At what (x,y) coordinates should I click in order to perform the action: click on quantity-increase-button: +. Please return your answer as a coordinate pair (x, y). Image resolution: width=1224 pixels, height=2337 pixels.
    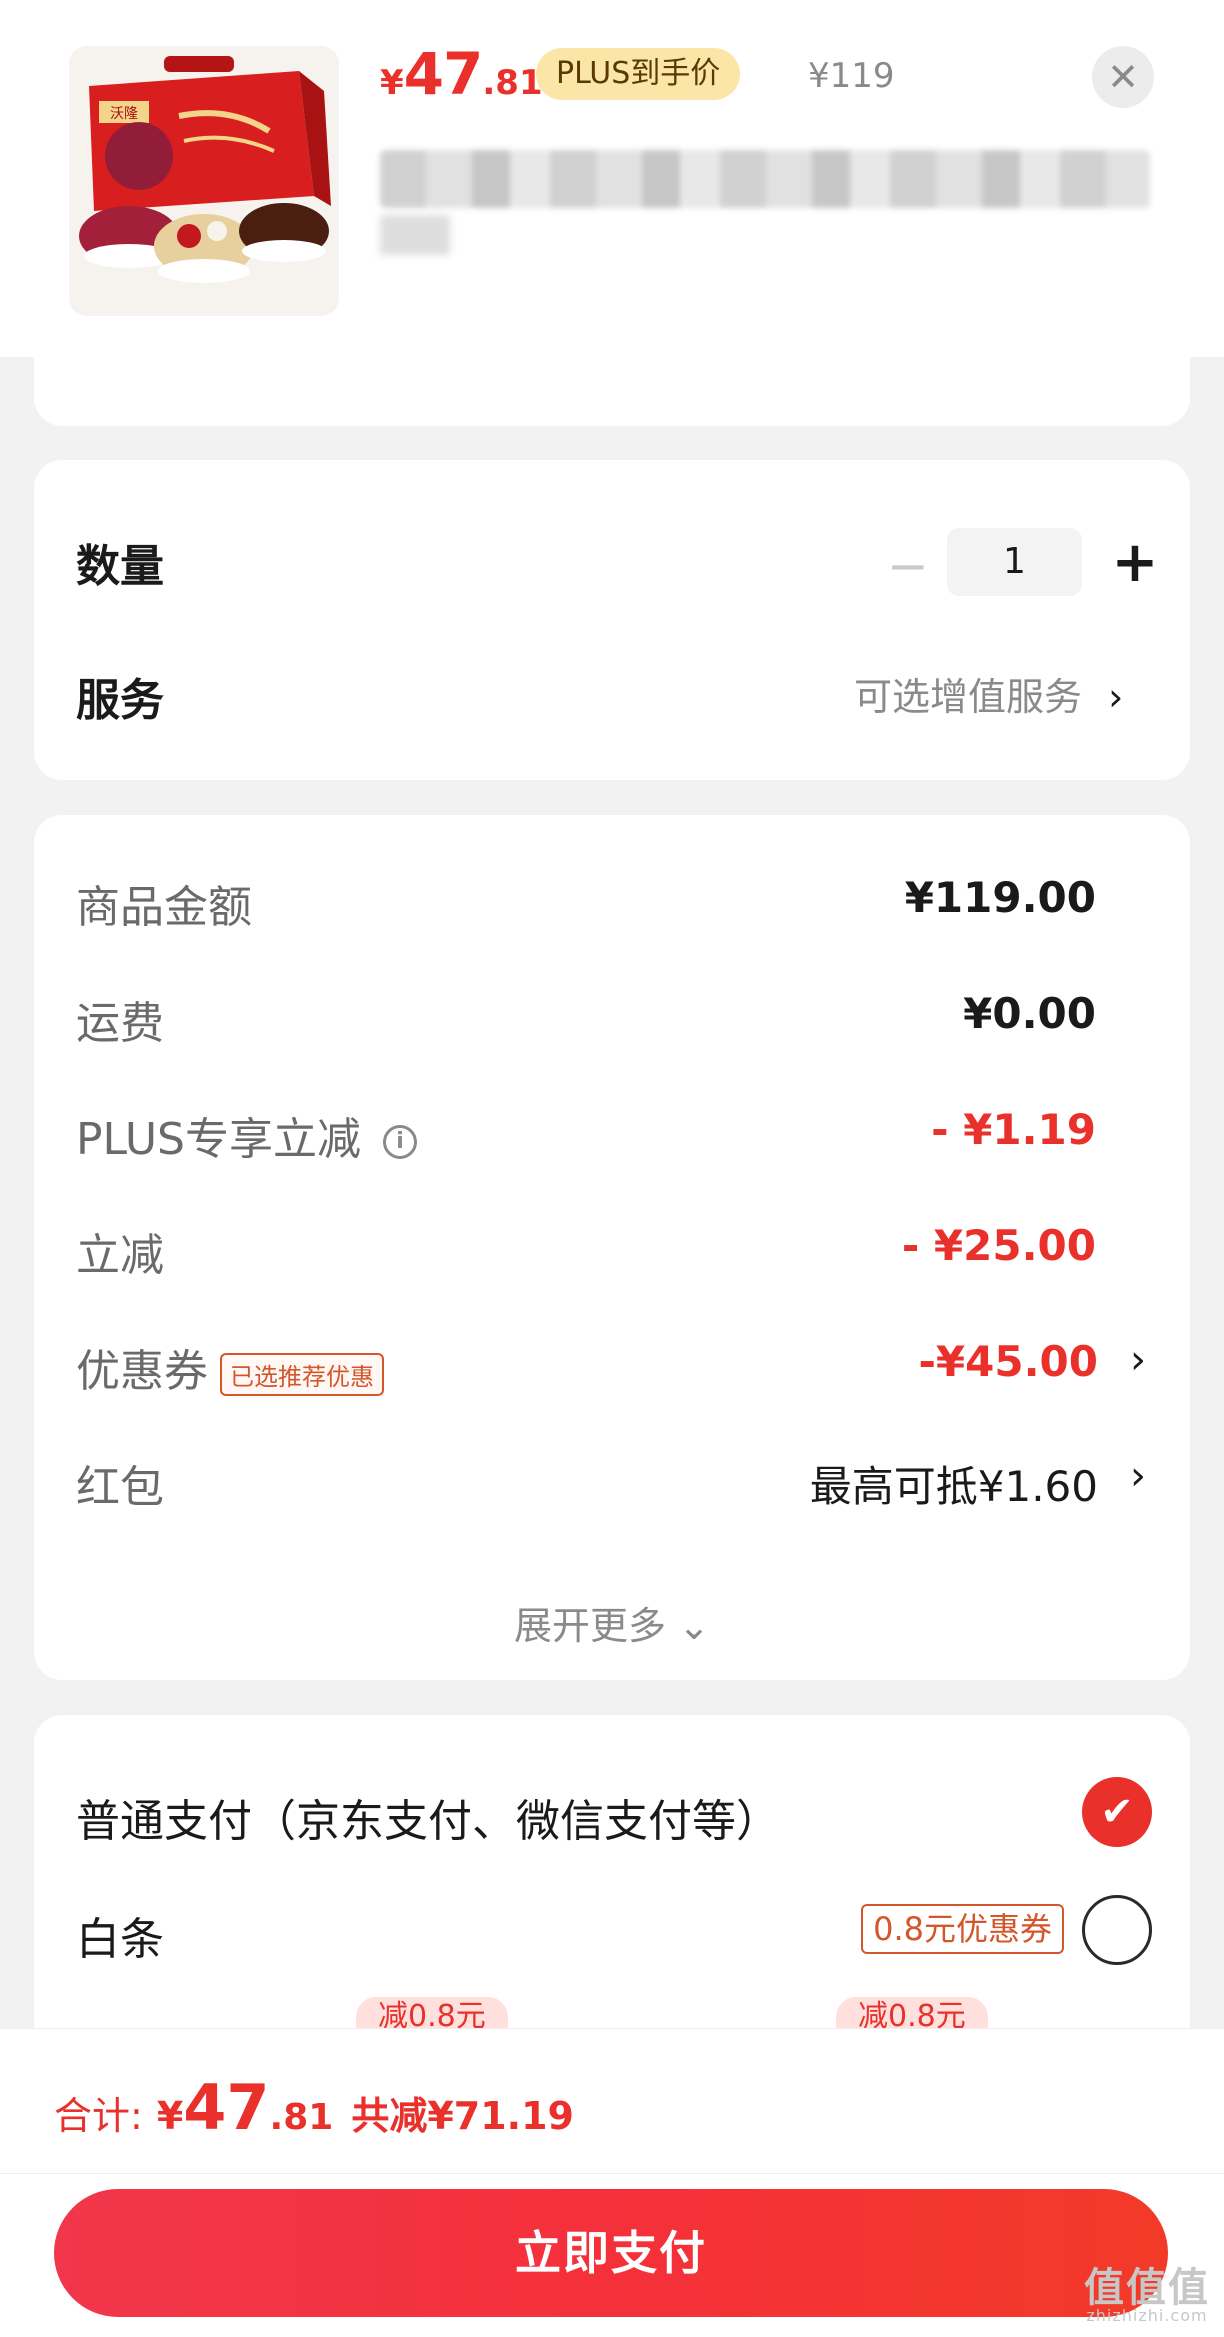
    Looking at the image, I should click on (1135, 563).